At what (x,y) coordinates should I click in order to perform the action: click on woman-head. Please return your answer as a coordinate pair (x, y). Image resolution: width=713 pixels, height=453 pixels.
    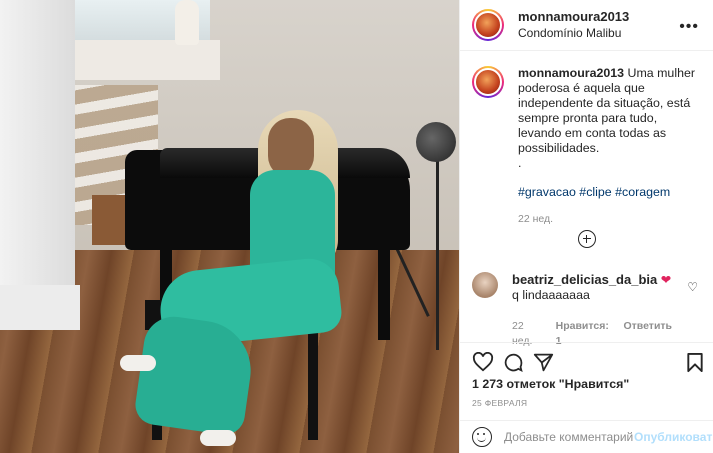
    Looking at the image, I should click on (291, 148).